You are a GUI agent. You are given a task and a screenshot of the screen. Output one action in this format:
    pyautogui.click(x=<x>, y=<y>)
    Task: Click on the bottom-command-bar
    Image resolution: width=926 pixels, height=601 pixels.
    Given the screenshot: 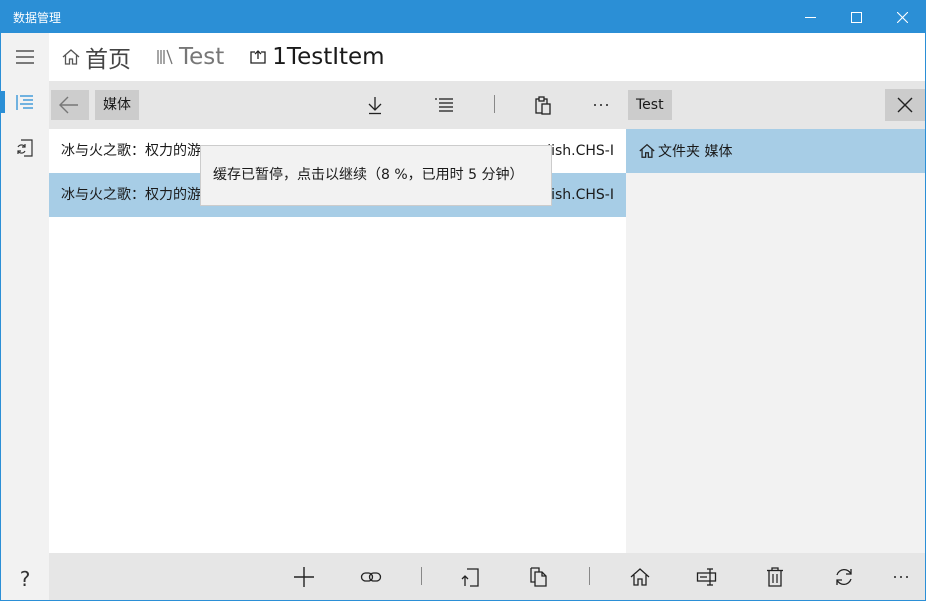 What is the action you would take?
    pyautogui.click(x=337, y=576)
    